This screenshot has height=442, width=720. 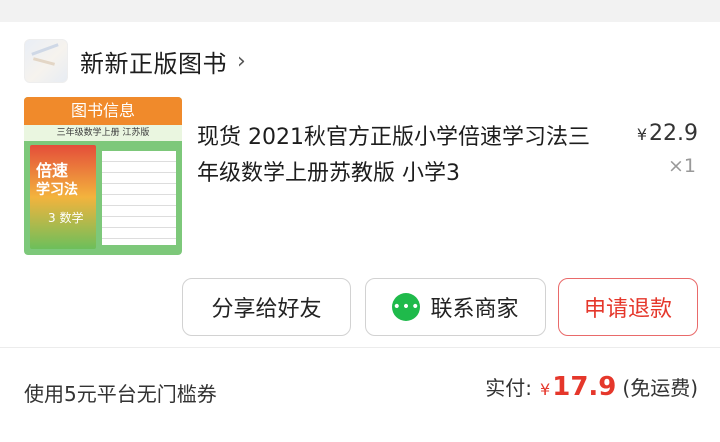 I want to click on contact-button-label: 联系商家, so click(x=474, y=309).